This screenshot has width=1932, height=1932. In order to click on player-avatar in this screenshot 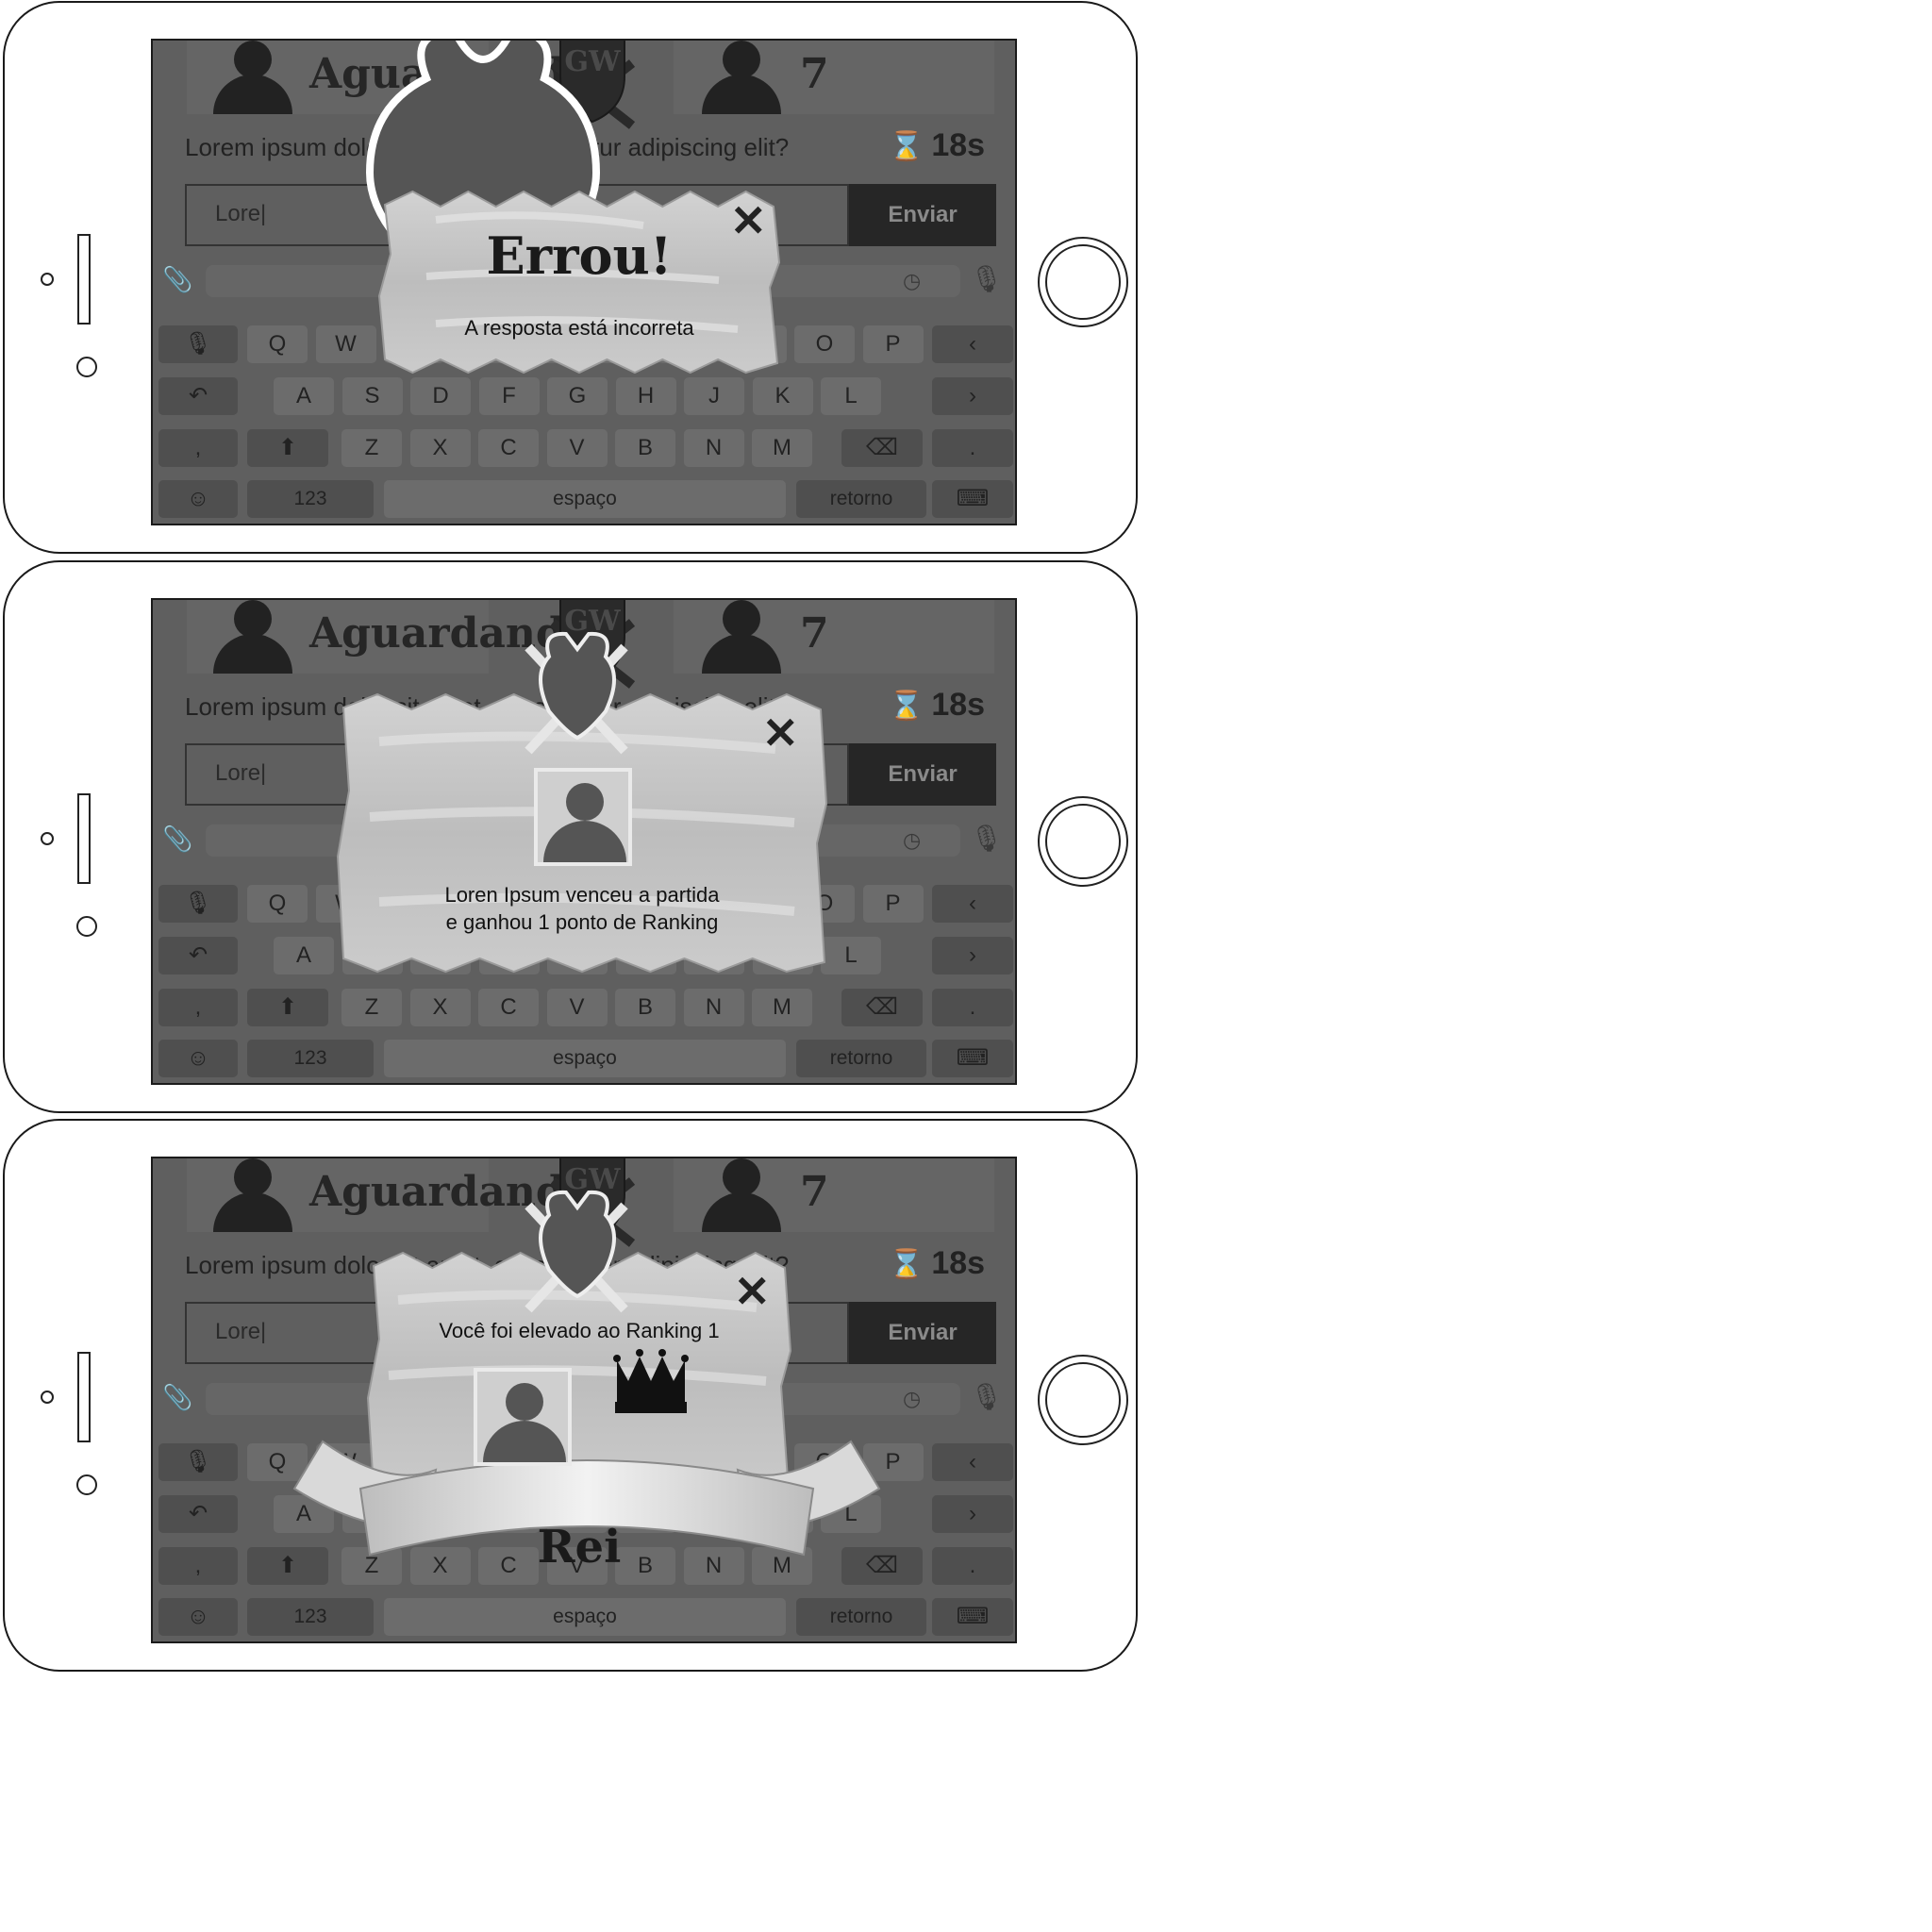, I will do `click(523, 1417)`.